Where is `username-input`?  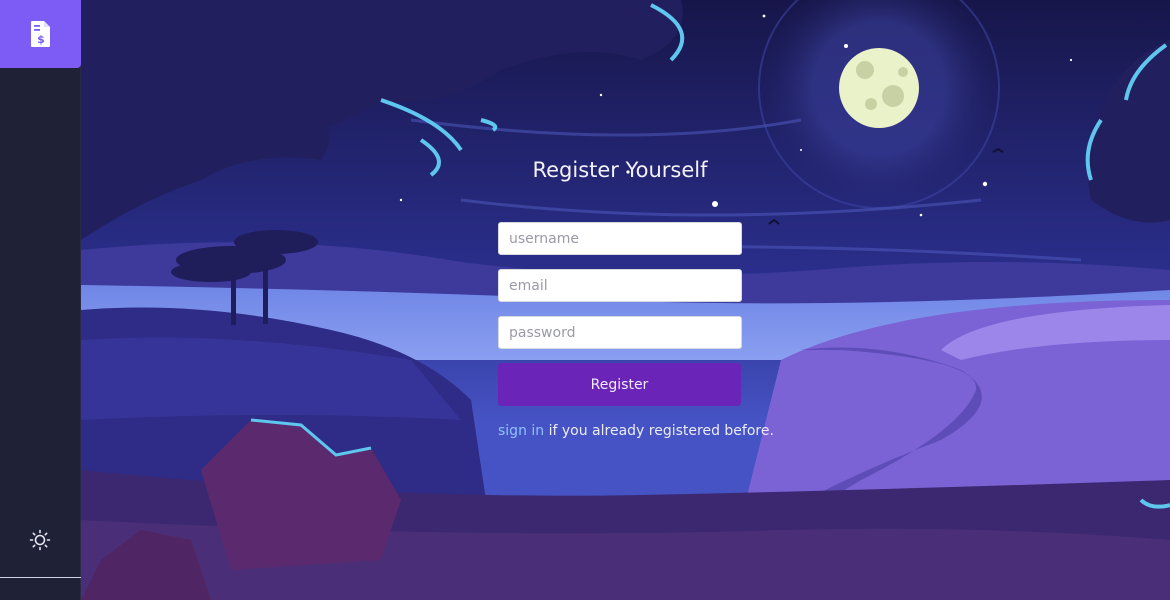
username-input is located at coordinates (620, 238).